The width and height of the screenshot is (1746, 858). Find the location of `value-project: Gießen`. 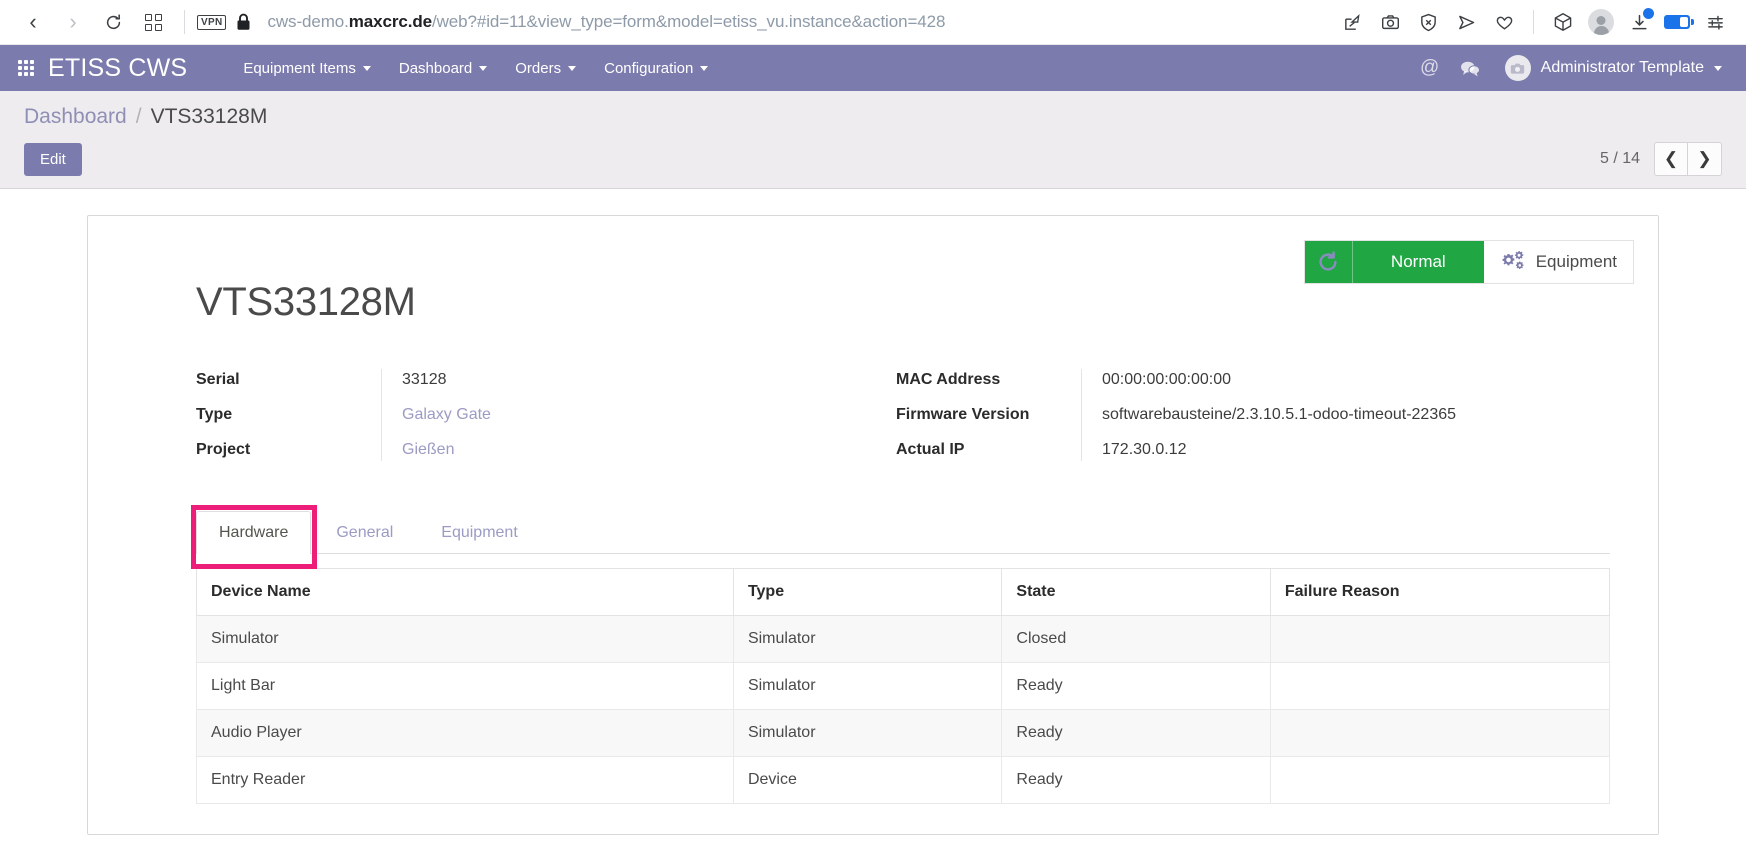

value-project: Gießen is located at coordinates (446, 450).